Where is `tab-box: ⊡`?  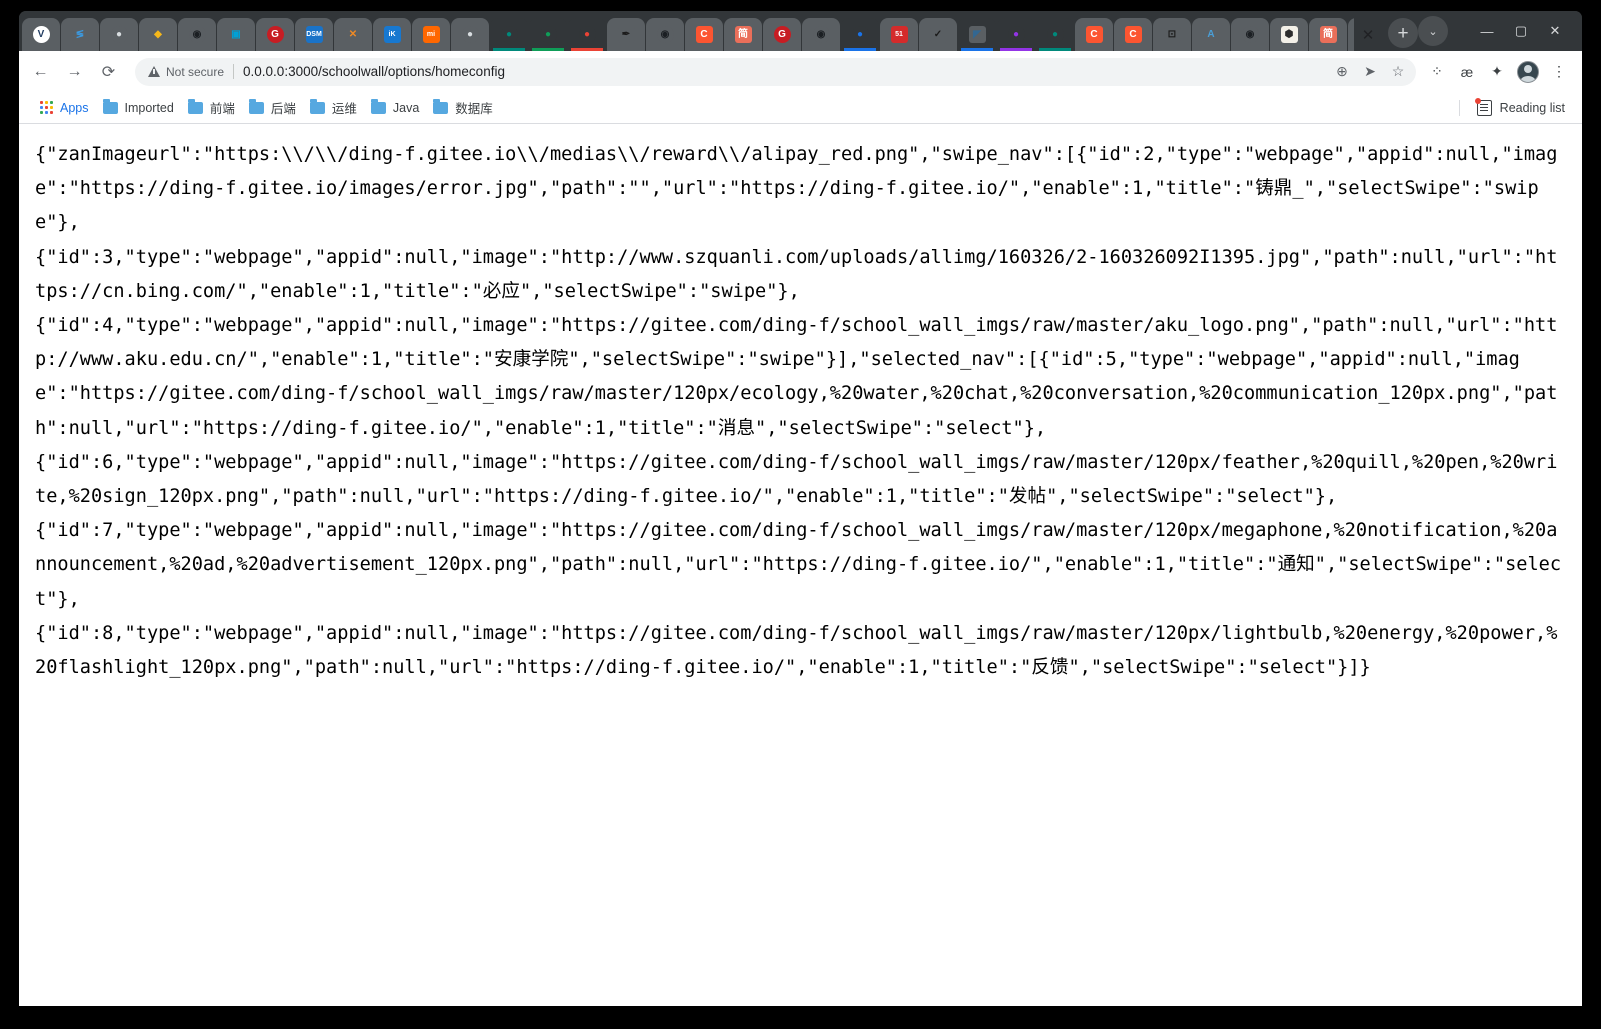 tab-box: ⊡ is located at coordinates (1172, 34).